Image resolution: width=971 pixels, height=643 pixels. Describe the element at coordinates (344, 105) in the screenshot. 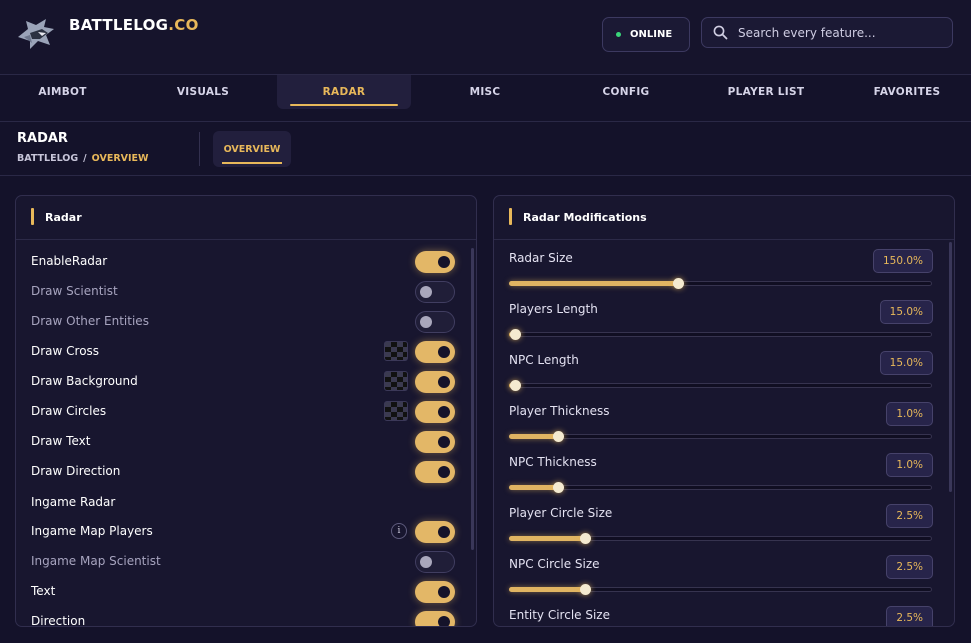

I see `active-tab-underline` at that location.